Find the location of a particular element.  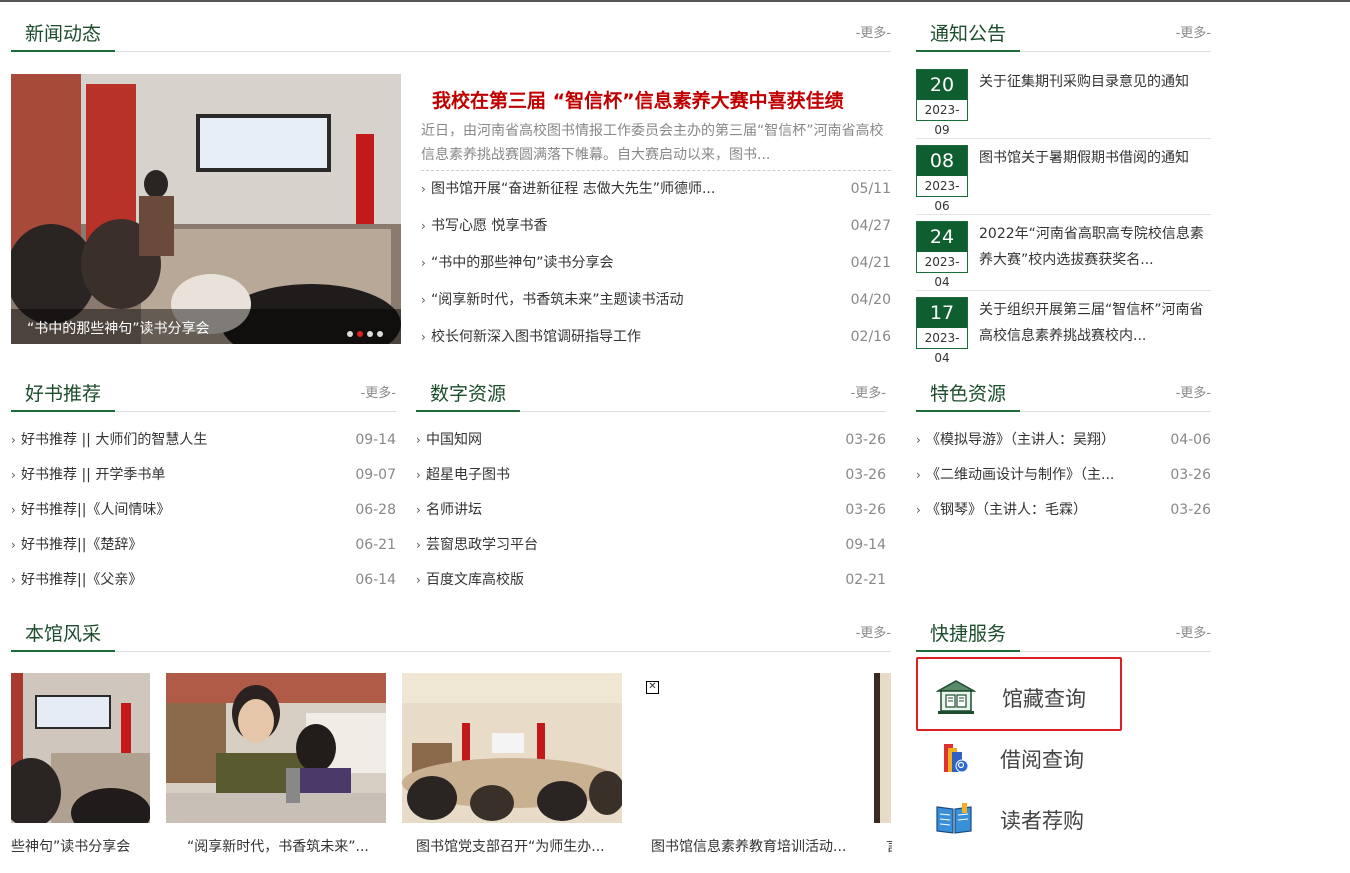

featured-section-header: 特色资源 -更多- is located at coordinates (1063, 396).